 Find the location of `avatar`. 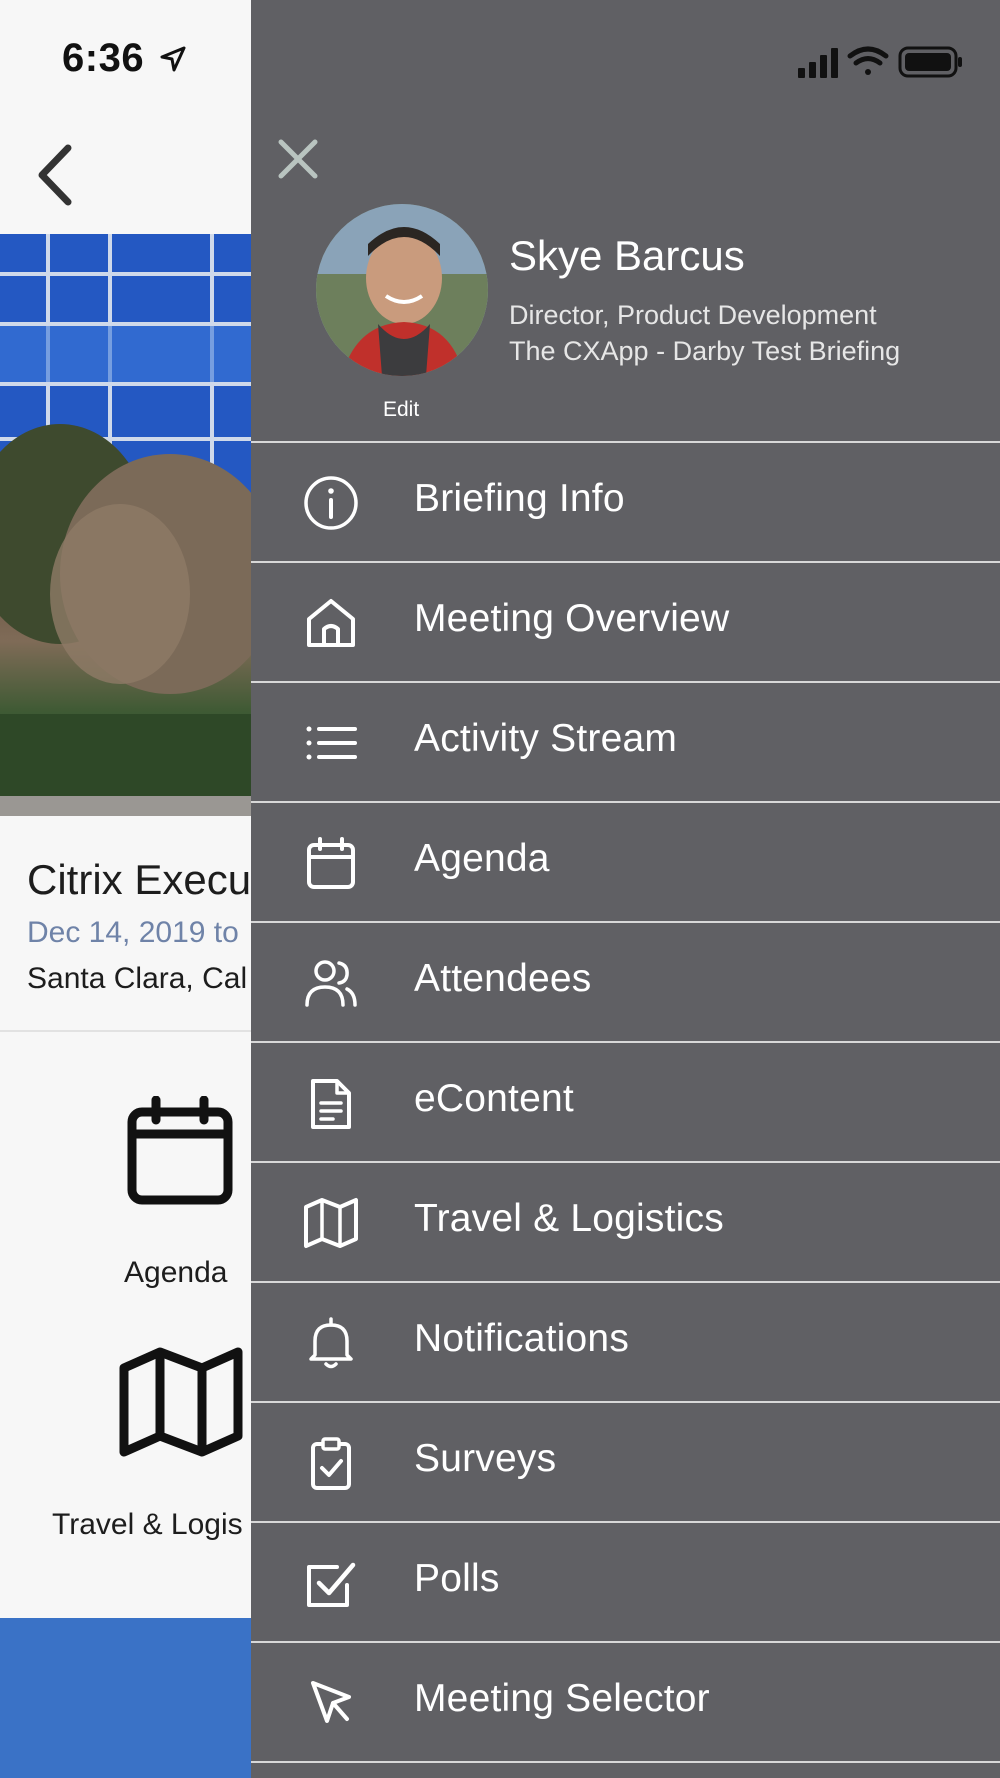

avatar is located at coordinates (402, 290).